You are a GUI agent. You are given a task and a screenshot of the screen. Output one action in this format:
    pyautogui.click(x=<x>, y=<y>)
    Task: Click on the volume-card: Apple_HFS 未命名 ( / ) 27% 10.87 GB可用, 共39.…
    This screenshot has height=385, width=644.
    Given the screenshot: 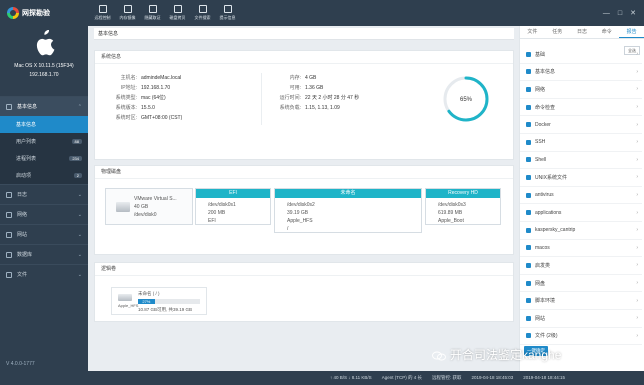 What is the action you would take?
    pyautogui.click(x=159, y=301)
    